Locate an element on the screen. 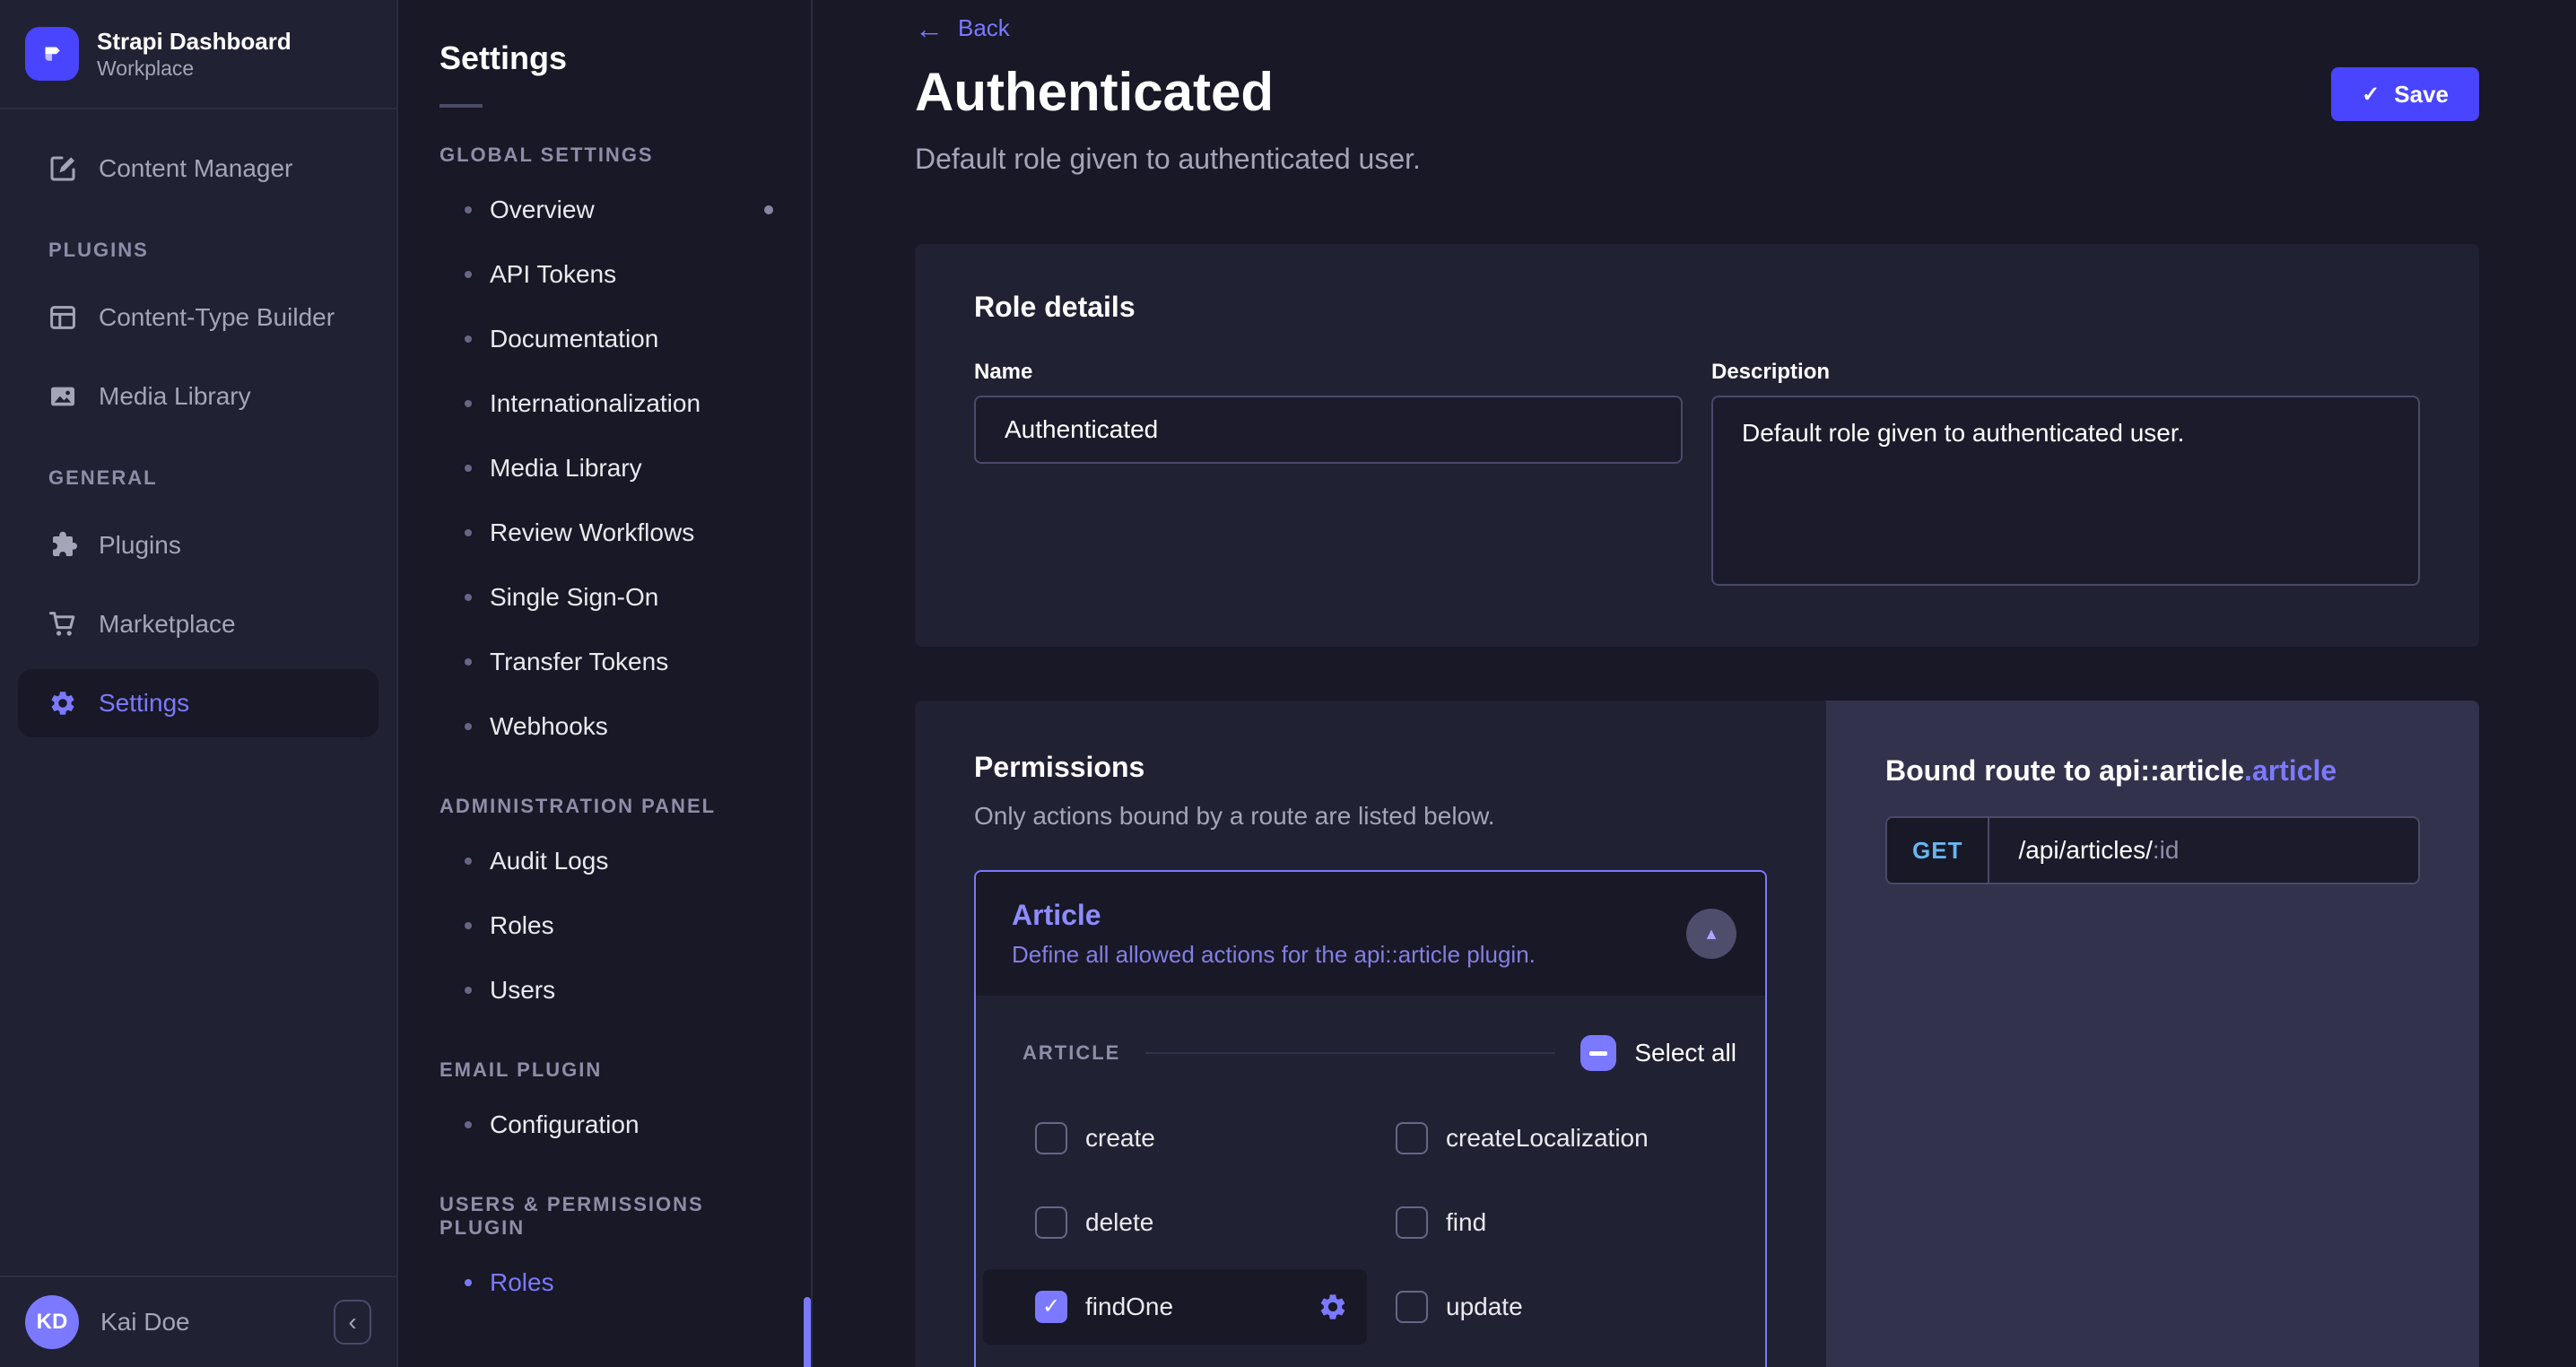  subnav-item-api-tokens: API Tokens is located at coordinates (604, 275).